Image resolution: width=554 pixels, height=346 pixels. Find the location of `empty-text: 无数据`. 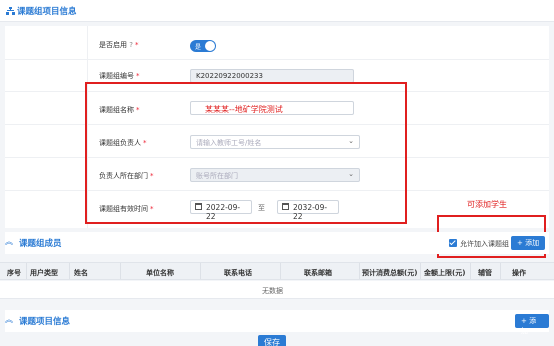

empty-text: 无数据 is located at coordinates (272, 291).